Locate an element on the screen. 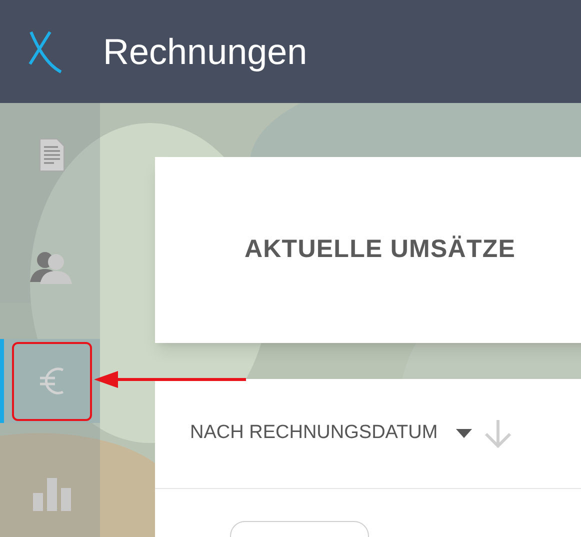  logo-icon is located at coordinates (46, 52).